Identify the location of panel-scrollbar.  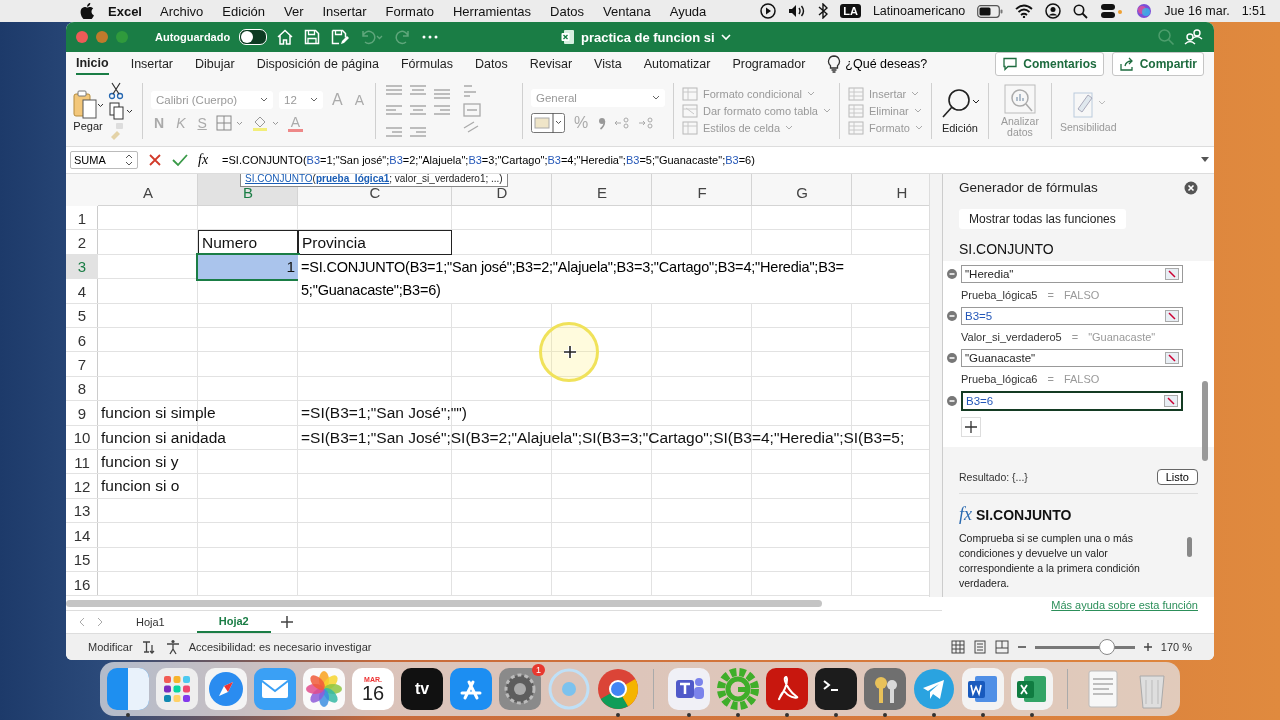
(1205, 421).